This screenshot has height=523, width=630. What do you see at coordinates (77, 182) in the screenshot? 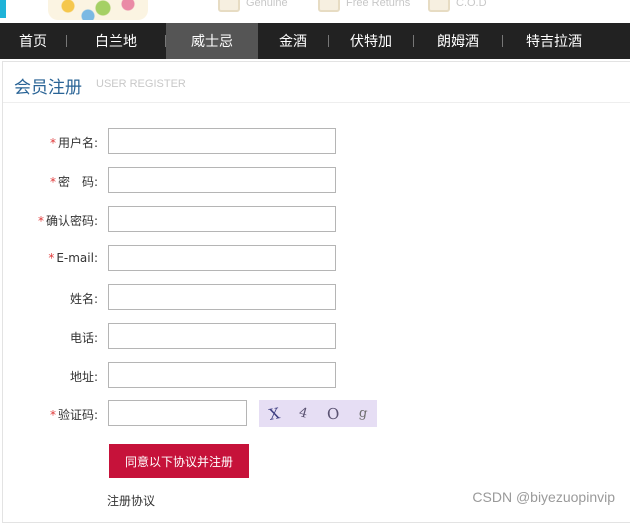
I see `password-label: 密 码:` at bounding box center [77, 182].